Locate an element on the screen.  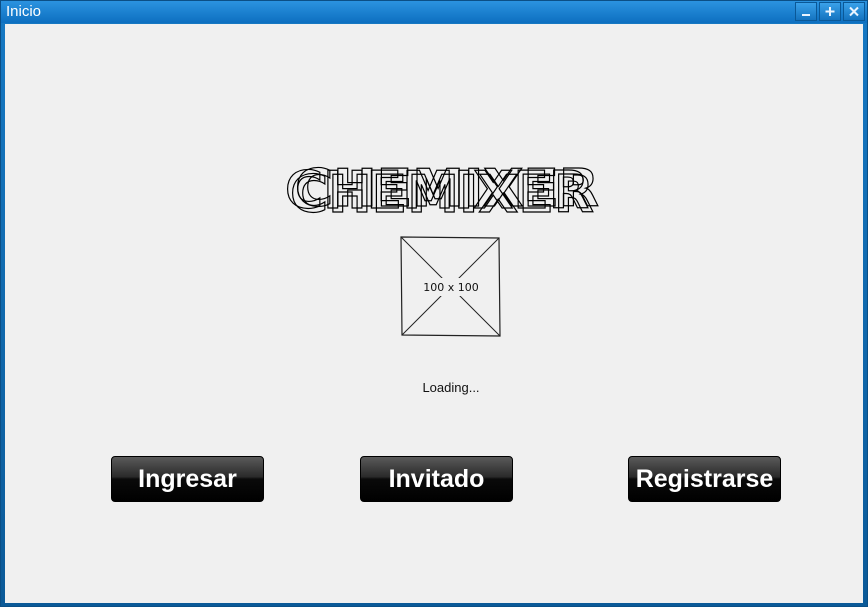
close-icon is located at coordinates (854, 11).